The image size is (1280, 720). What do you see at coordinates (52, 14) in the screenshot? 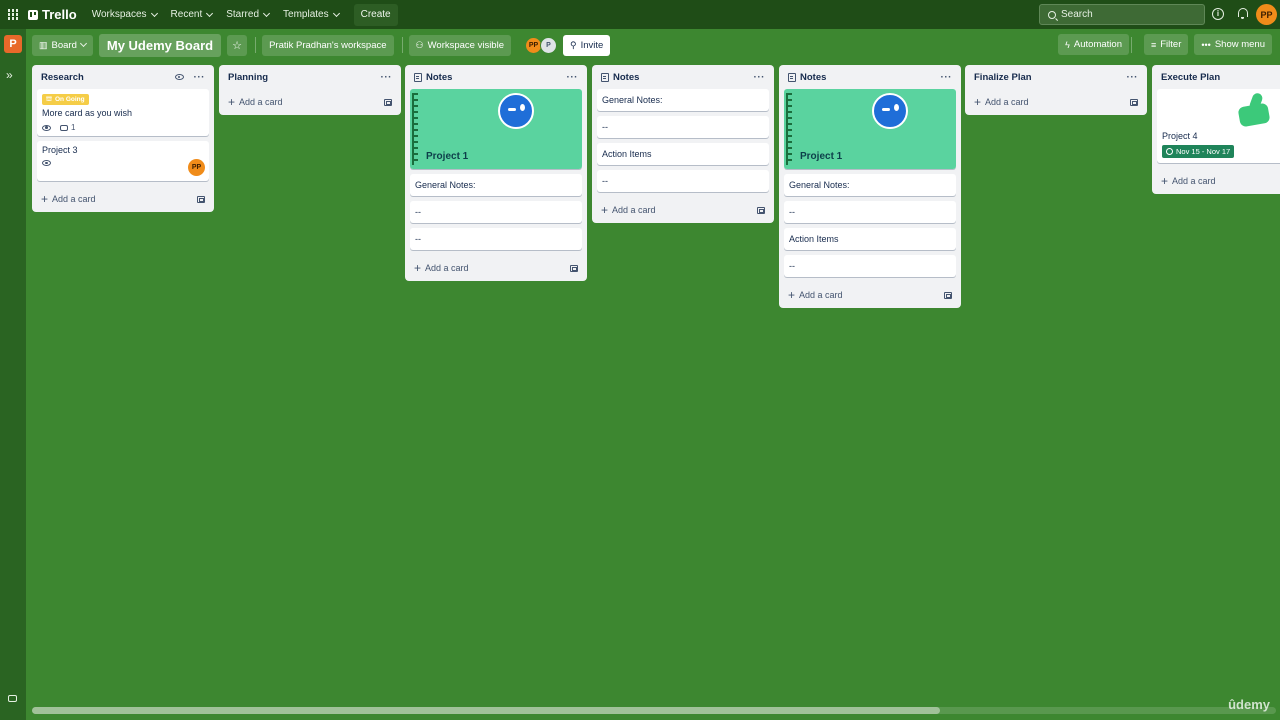
I see `trello-logo: Trello` at bounding box center [52, 14].